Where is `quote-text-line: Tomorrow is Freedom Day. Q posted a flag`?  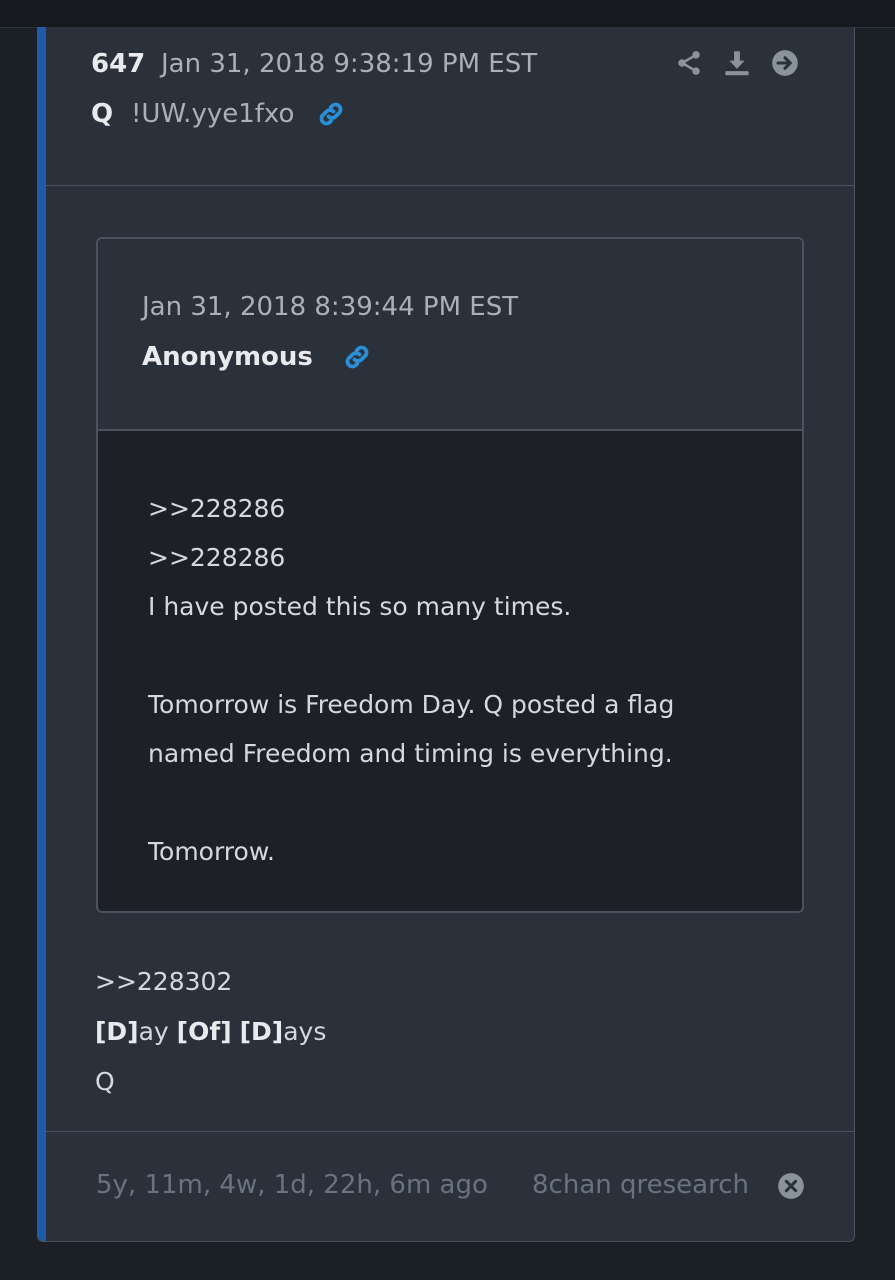 quote-text-line: Tomorrow is Freedom Day. Q posted a flag is located at coordinates (411, 704).